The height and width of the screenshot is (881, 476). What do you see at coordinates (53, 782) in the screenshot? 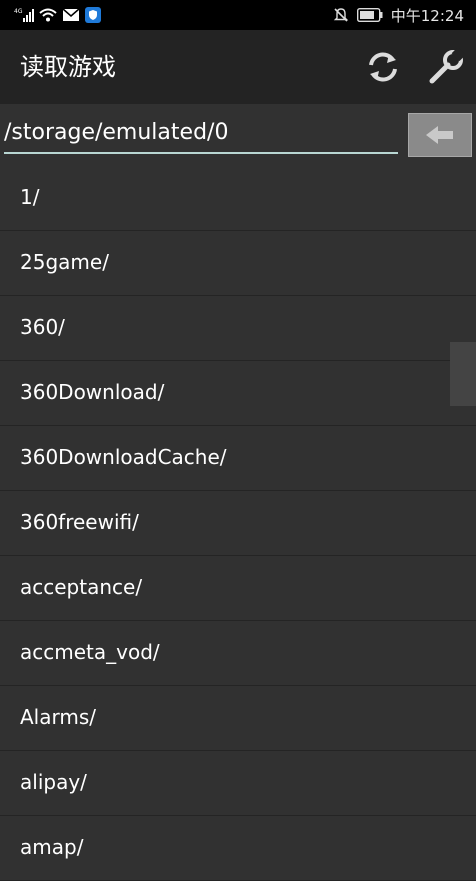
I see `list-item-label: alipay/` at bounding box center [53, 782].